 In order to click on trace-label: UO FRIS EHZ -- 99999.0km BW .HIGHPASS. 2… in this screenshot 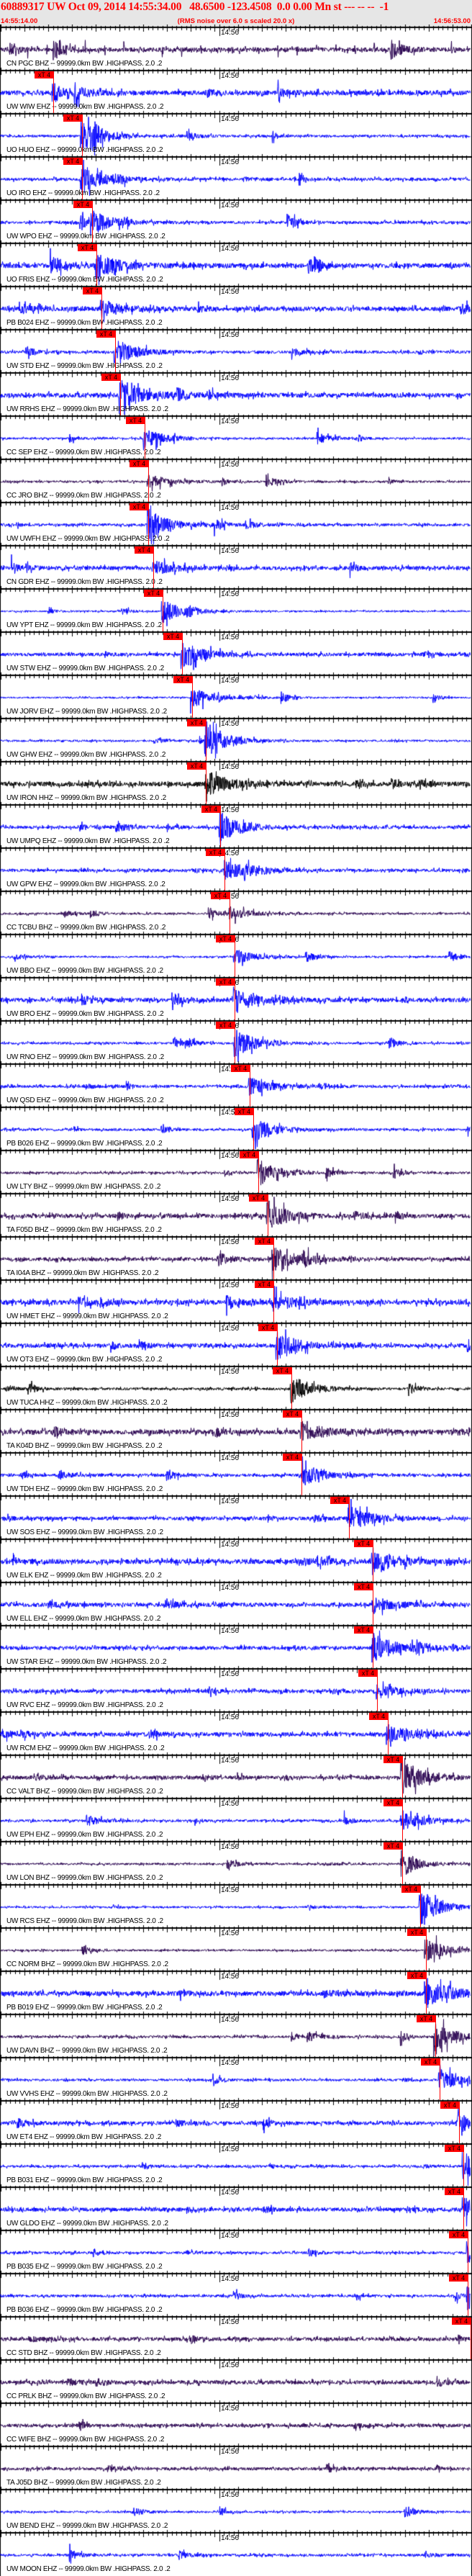, I will do `click(84, 280)`.